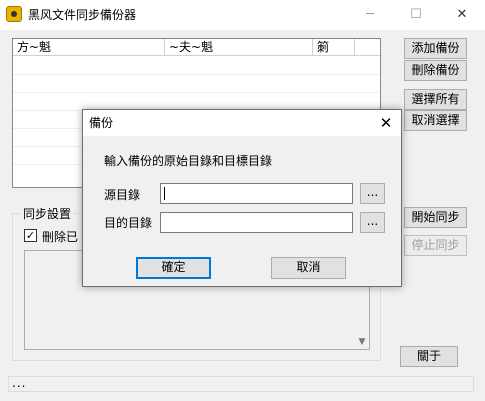 This screenshot has height=401, width=485. I want to click on delete-option-checkbox: ✓, so click(30, 235).